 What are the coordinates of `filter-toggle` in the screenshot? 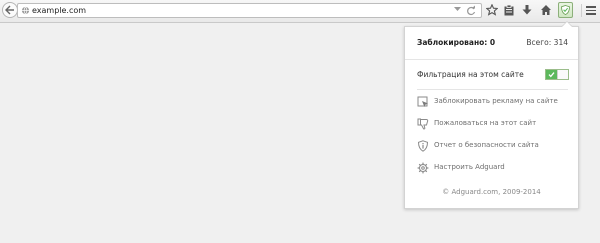 It's located at (557, 74).